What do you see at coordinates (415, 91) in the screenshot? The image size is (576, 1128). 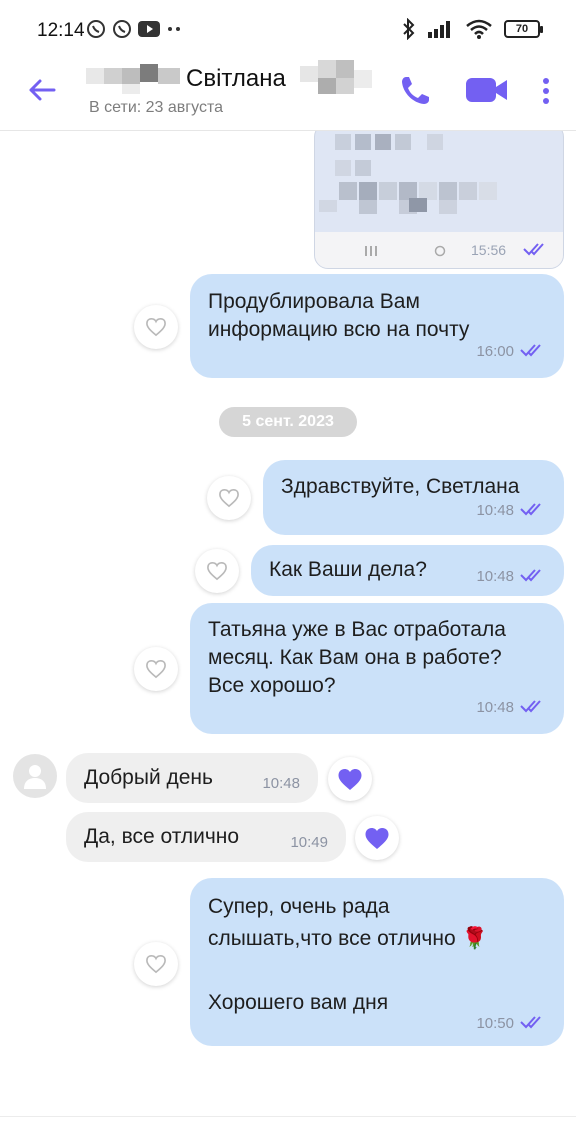 I see `phone-call-icon` at bounding box center [415, 91].